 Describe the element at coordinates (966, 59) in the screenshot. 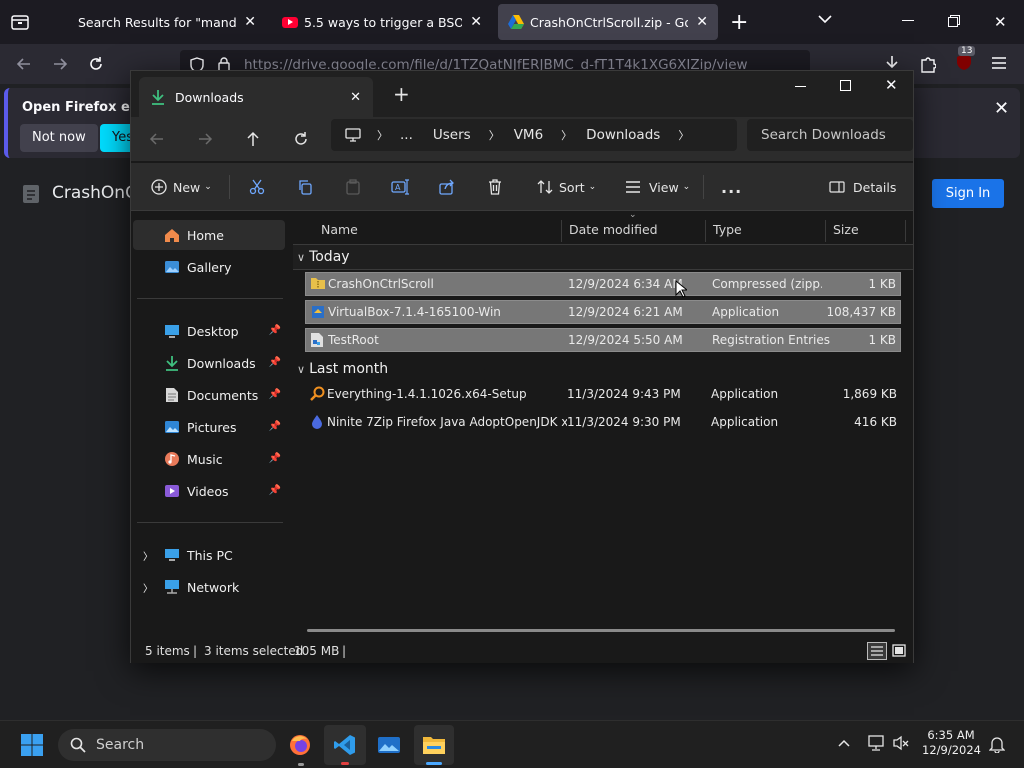

I see `ublock-icon: 13` at that location.